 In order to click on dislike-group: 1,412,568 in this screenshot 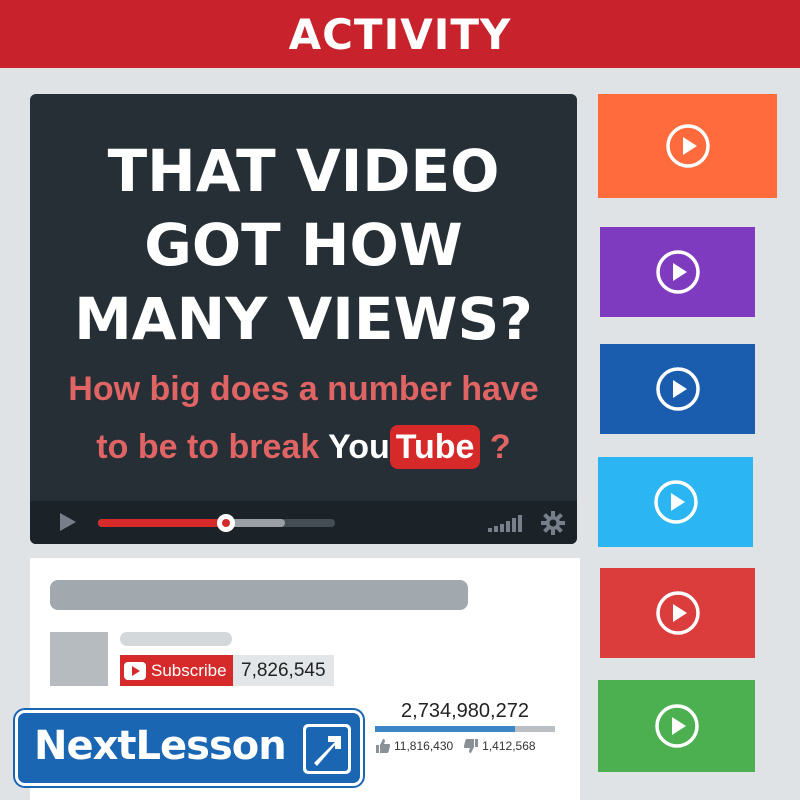, I will do `click(499, 746)`.